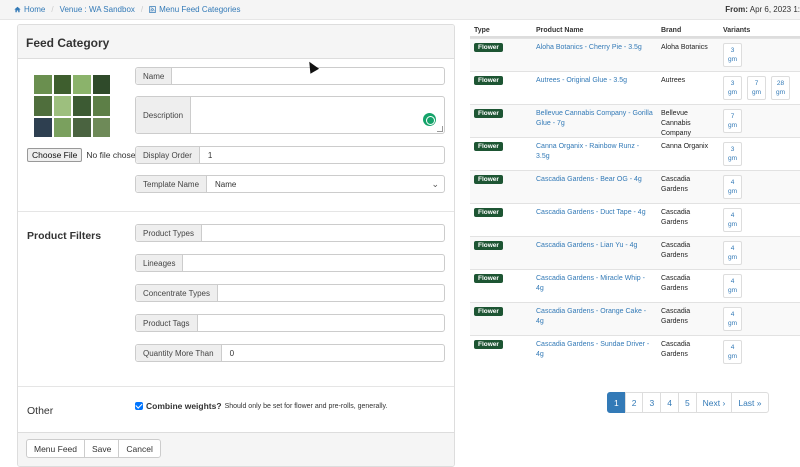  I want to click on breadcrumb-menu-feed-categories: Menu Feed Categories, so click(195, 9).